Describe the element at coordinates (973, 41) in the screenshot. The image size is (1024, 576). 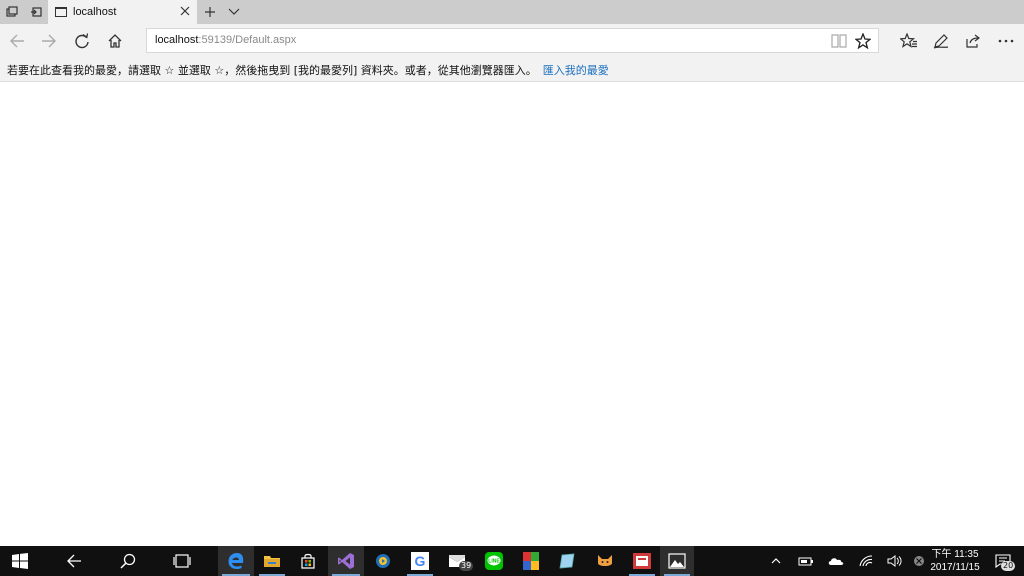
I see `share-icon` at that location.